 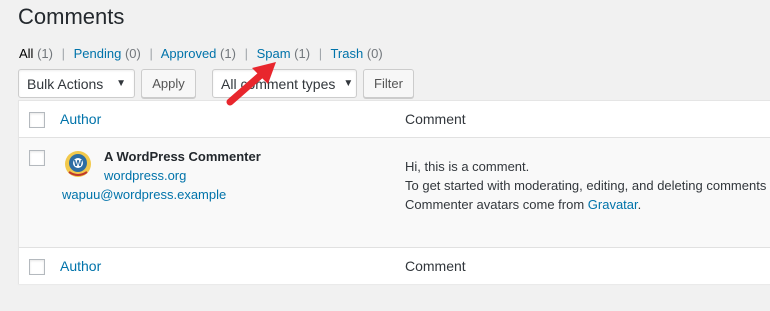 I want to click on column-comment-header: Comment, so click(x=435, y=119).